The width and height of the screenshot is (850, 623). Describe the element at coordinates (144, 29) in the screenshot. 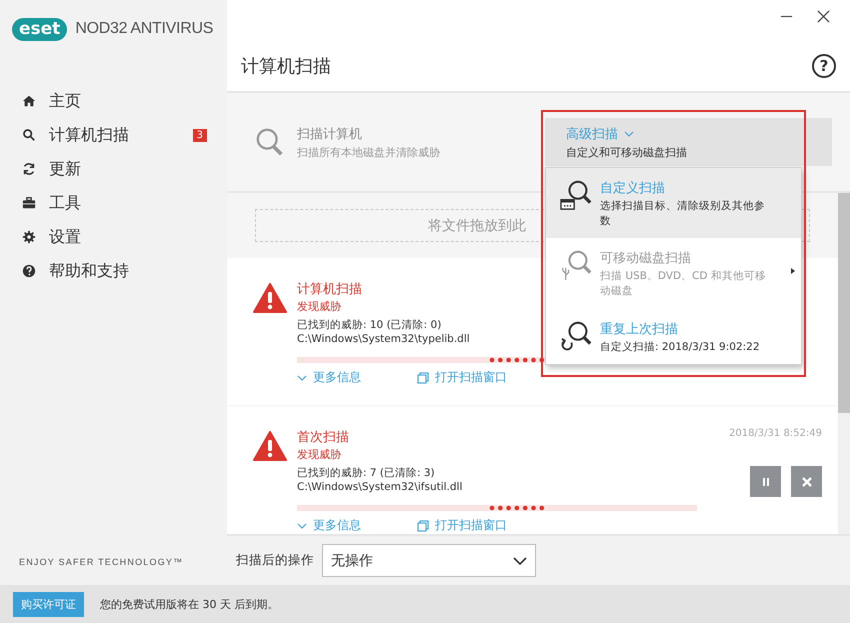

I see `product-name: NOD32 ANTIVIRUS` at that location.